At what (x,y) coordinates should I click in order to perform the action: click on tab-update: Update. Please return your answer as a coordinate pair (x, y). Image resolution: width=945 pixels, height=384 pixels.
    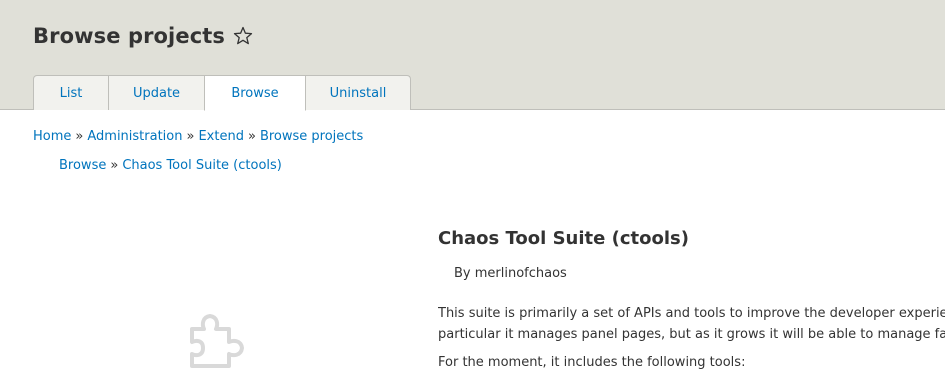
    Looking at the image, I should click on (156, 92).